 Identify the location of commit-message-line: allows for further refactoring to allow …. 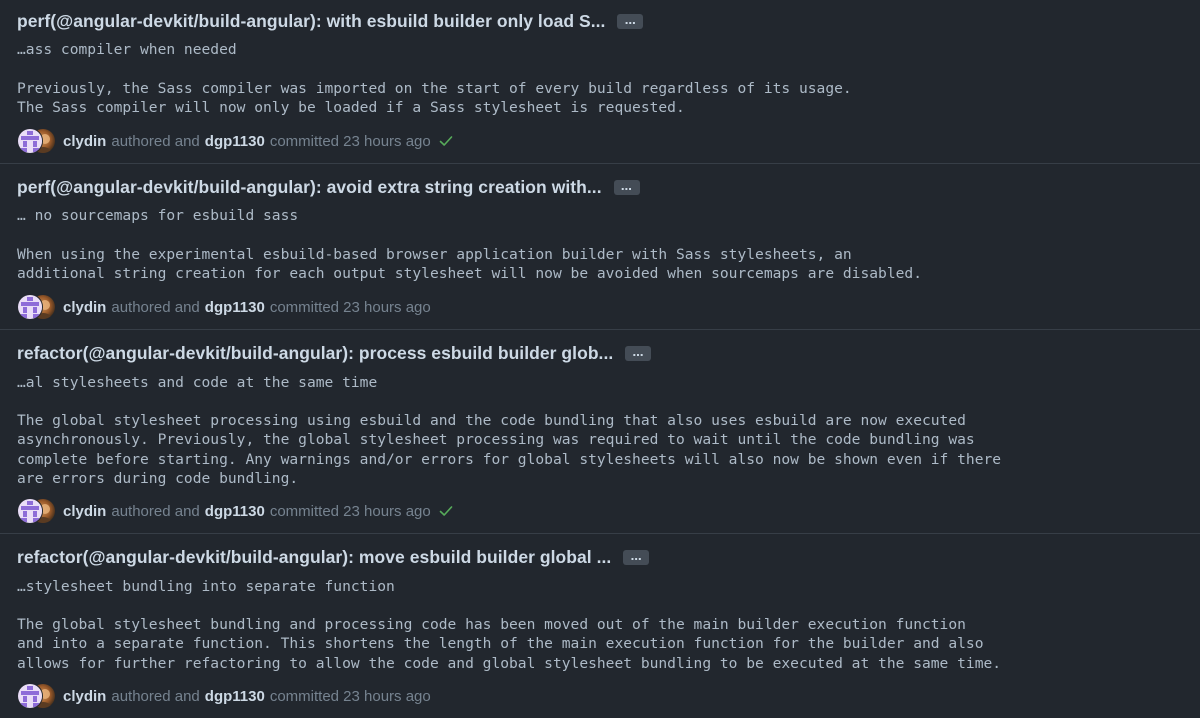
(509, 663).